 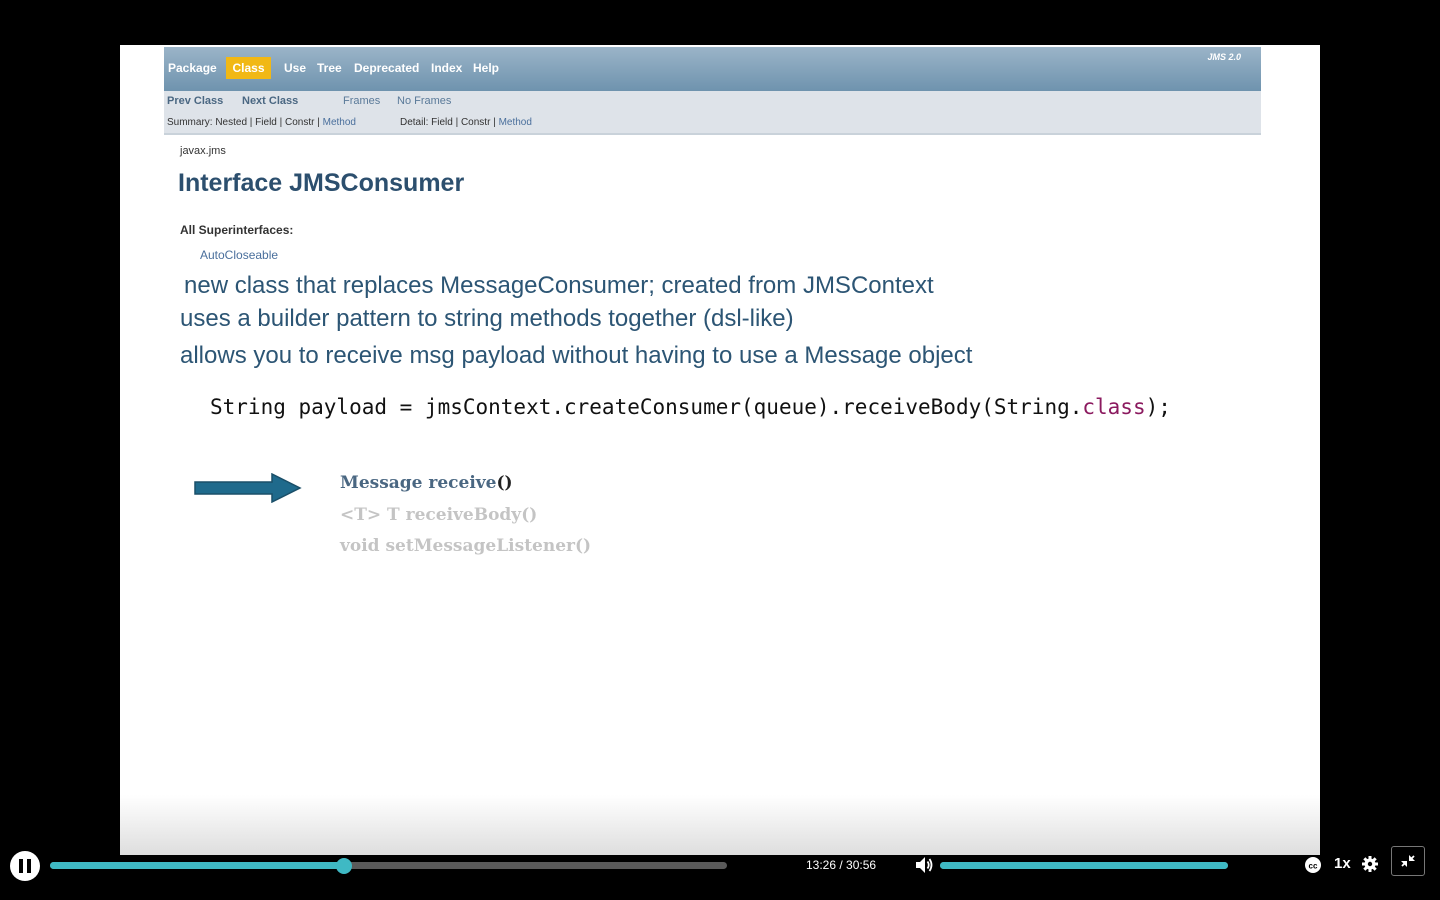 I want to click on duration: 30:56, so click(x=861, y=865).